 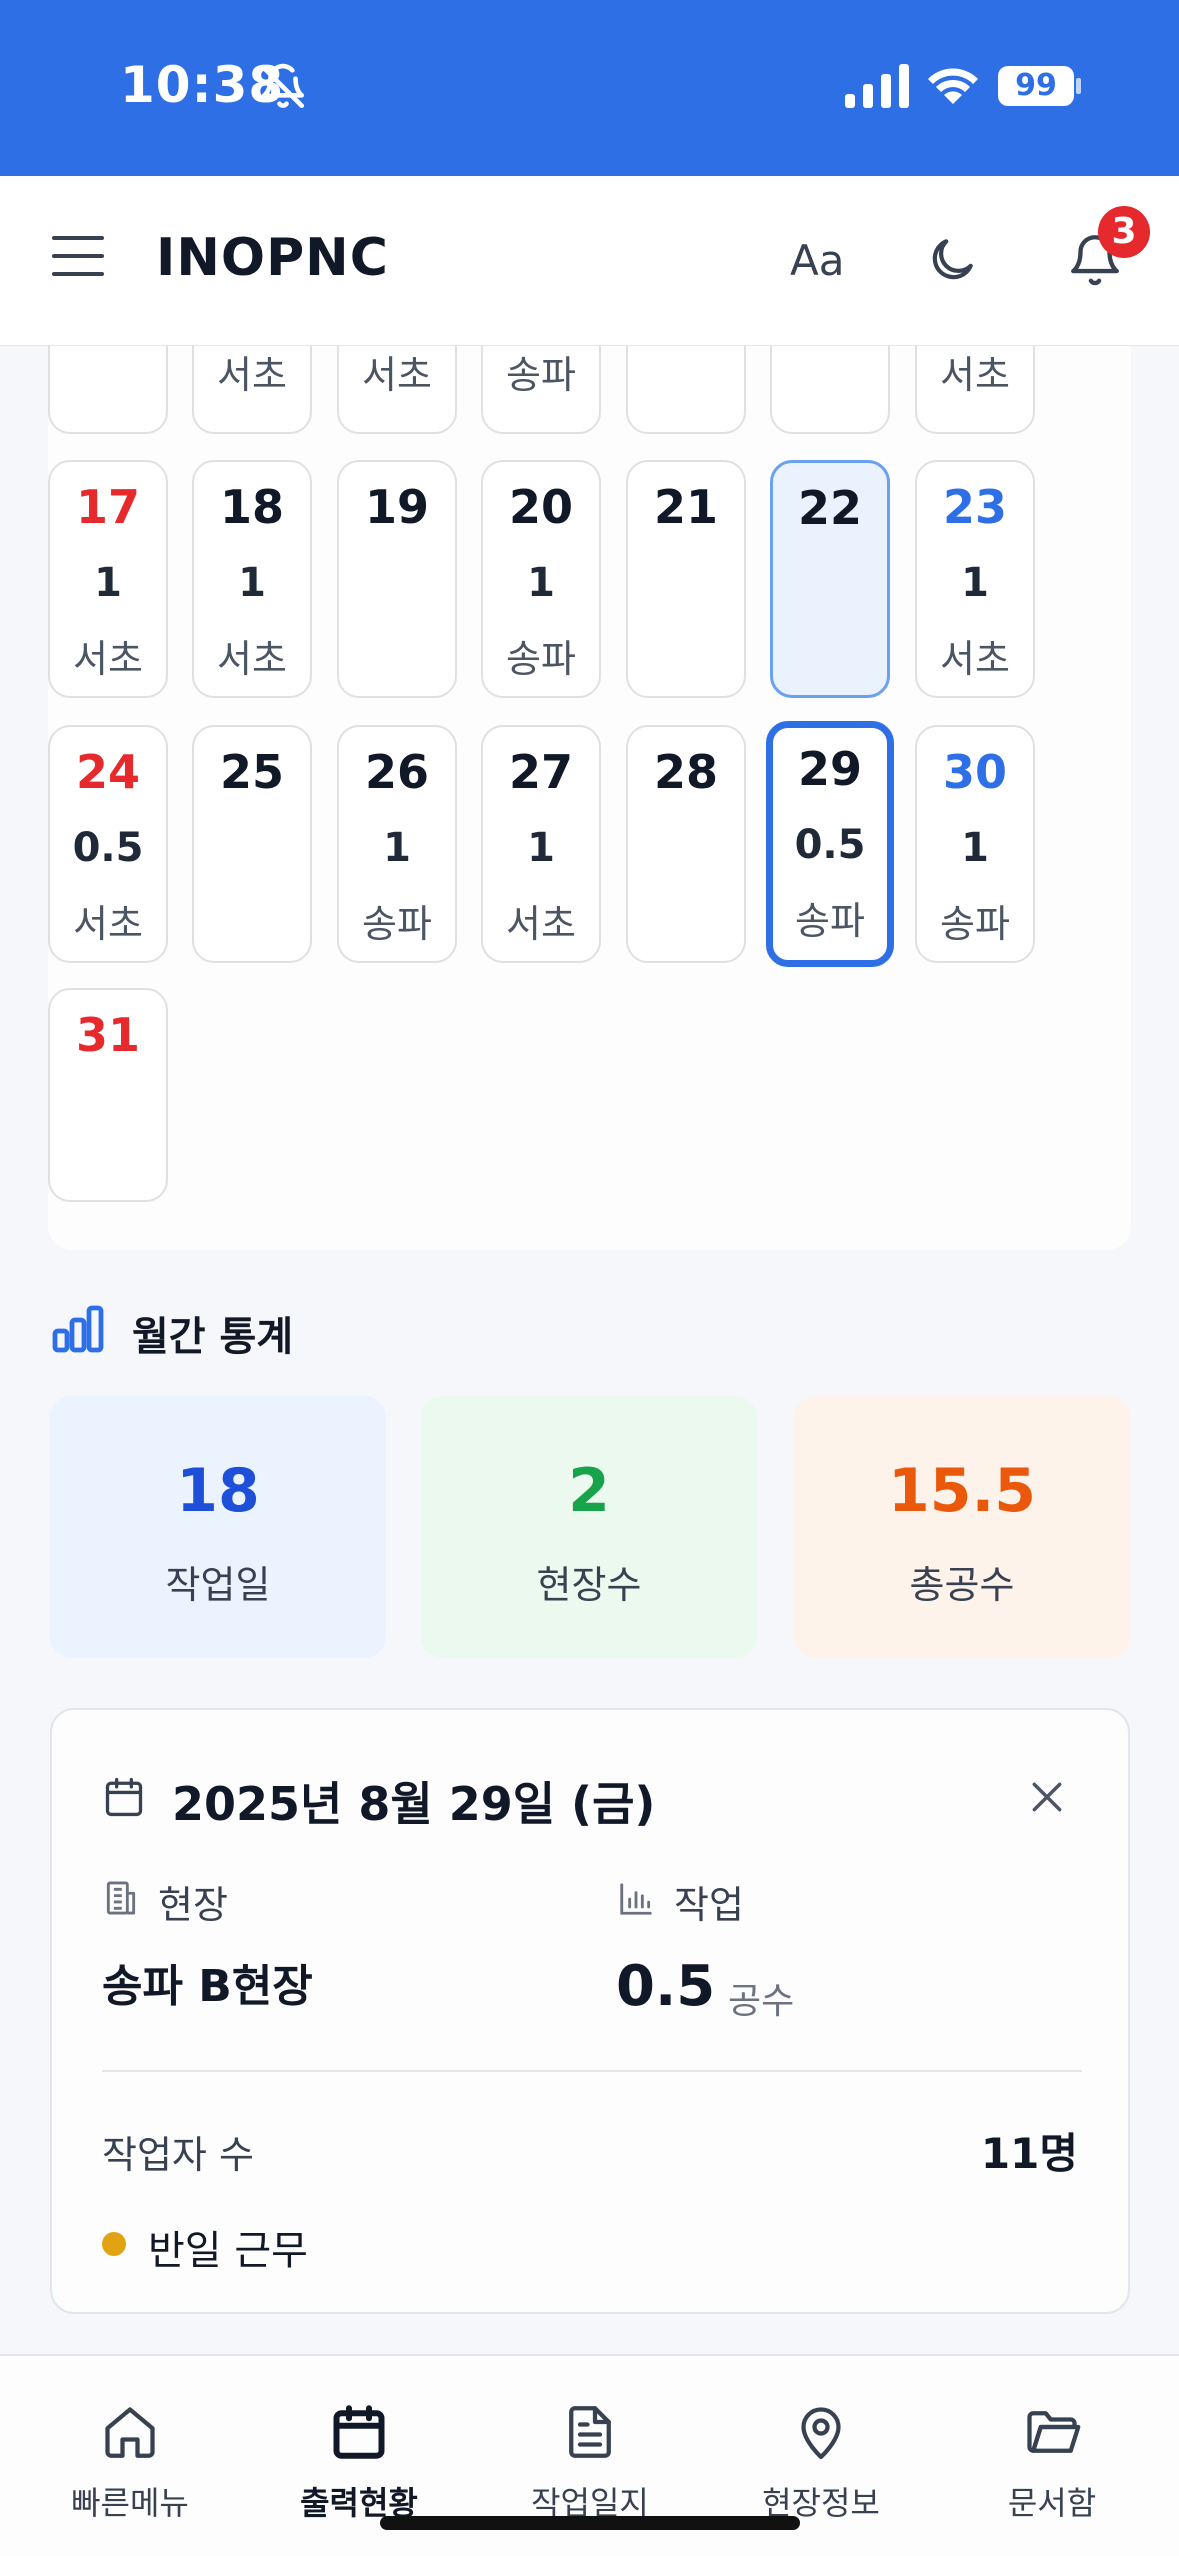 What do you see at coordinates (589, 261) in the screenshot?
I see `app-header: INOPNC Aa 3` at bounding box center [589, 261].